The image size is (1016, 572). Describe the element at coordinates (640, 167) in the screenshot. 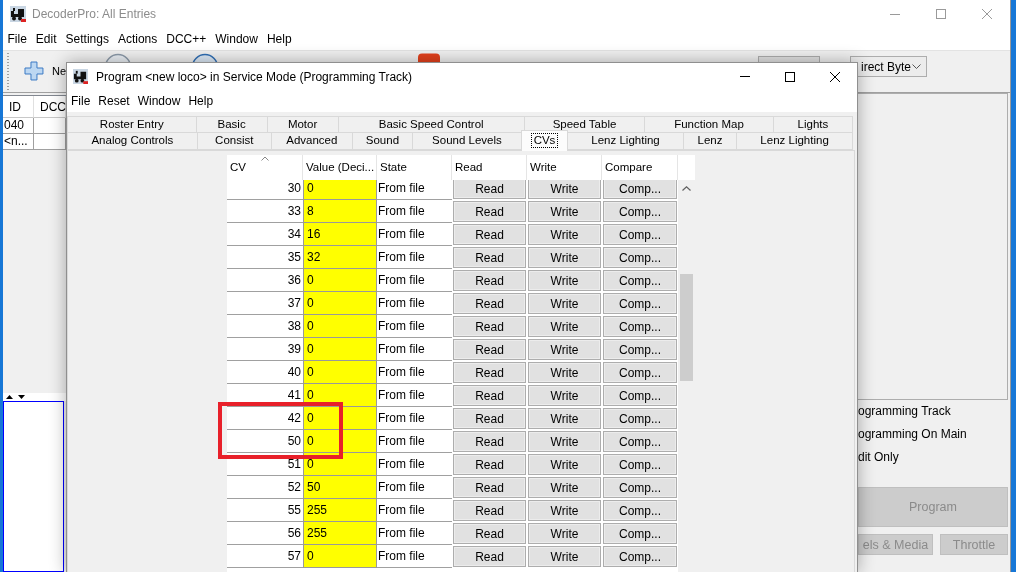

I see `column-header: Compare` at that location.